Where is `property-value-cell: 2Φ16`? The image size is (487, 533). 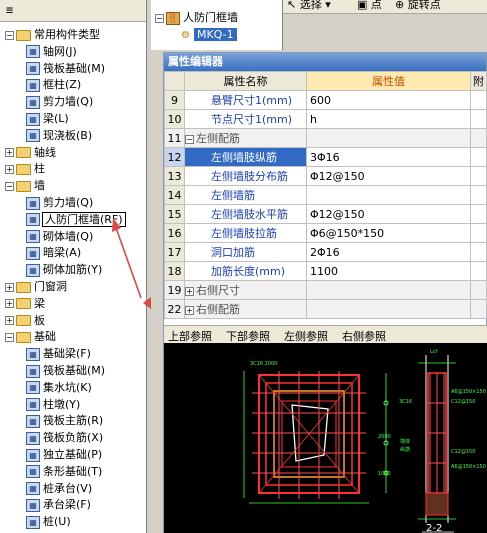
property-value-cell: 2Φ16 is located at coordinates (388, 252).